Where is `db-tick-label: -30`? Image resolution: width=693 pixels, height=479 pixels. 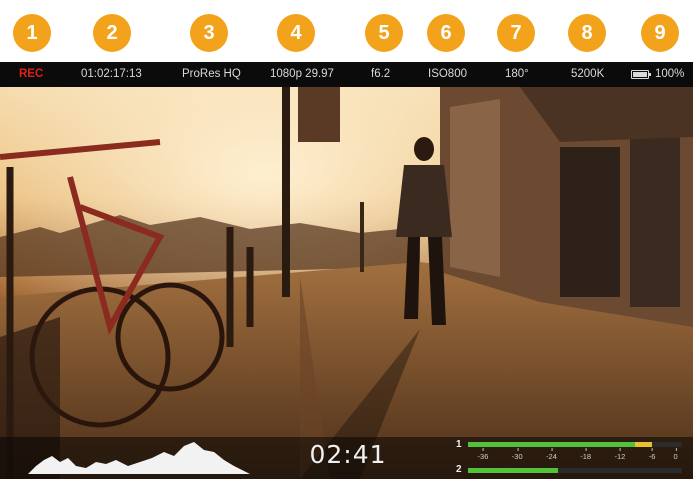 db-tick-label: -30 is located at coordinates (517, 454).